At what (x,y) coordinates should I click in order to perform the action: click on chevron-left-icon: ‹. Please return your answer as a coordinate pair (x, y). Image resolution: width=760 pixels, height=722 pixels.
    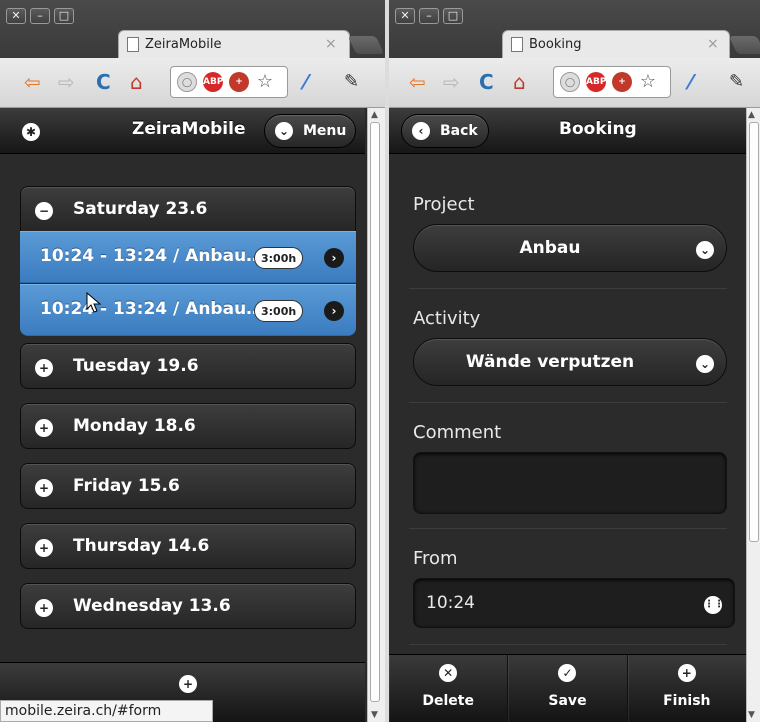
    Looking at the image, I should click on (421, 131).